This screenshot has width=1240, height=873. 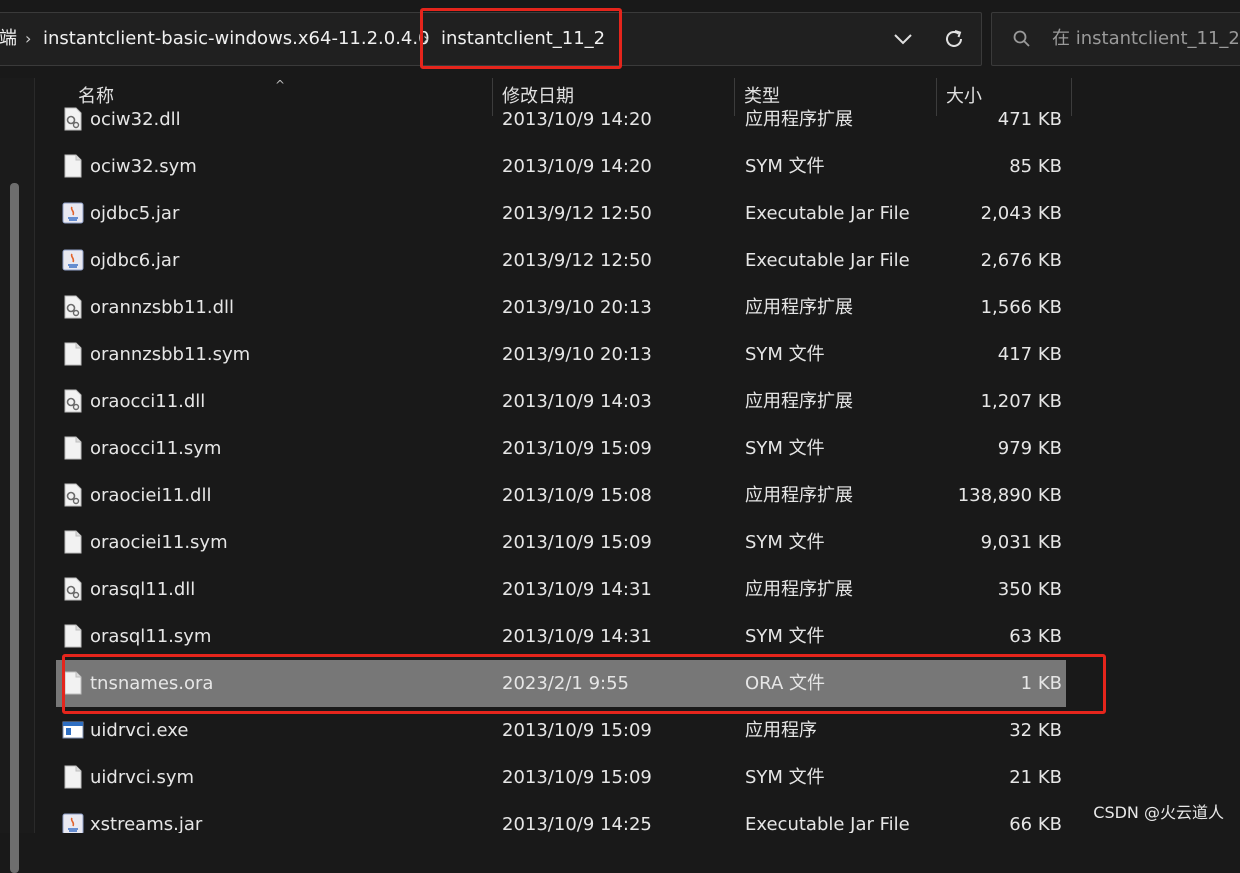 What do you see at coordinates (1021, 38) in the screenshot?
I see `search-icon` at bounding box center [1021, 38].